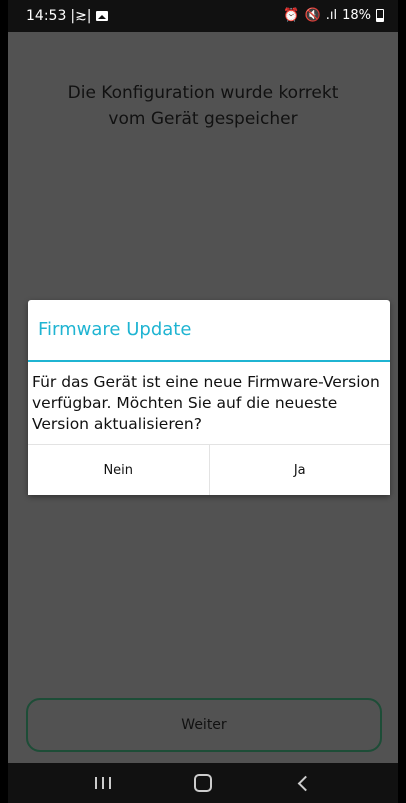 The image size is (406, 803). I want to click on message-line-1: Die Konfiguration wurde korrekt, so click(203, 93).